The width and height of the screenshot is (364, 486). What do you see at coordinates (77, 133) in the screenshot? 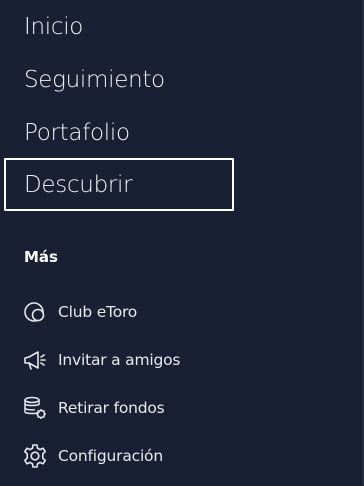
I see `nav-item-portafolio: Portafolio` at bounding box center [77, 133].